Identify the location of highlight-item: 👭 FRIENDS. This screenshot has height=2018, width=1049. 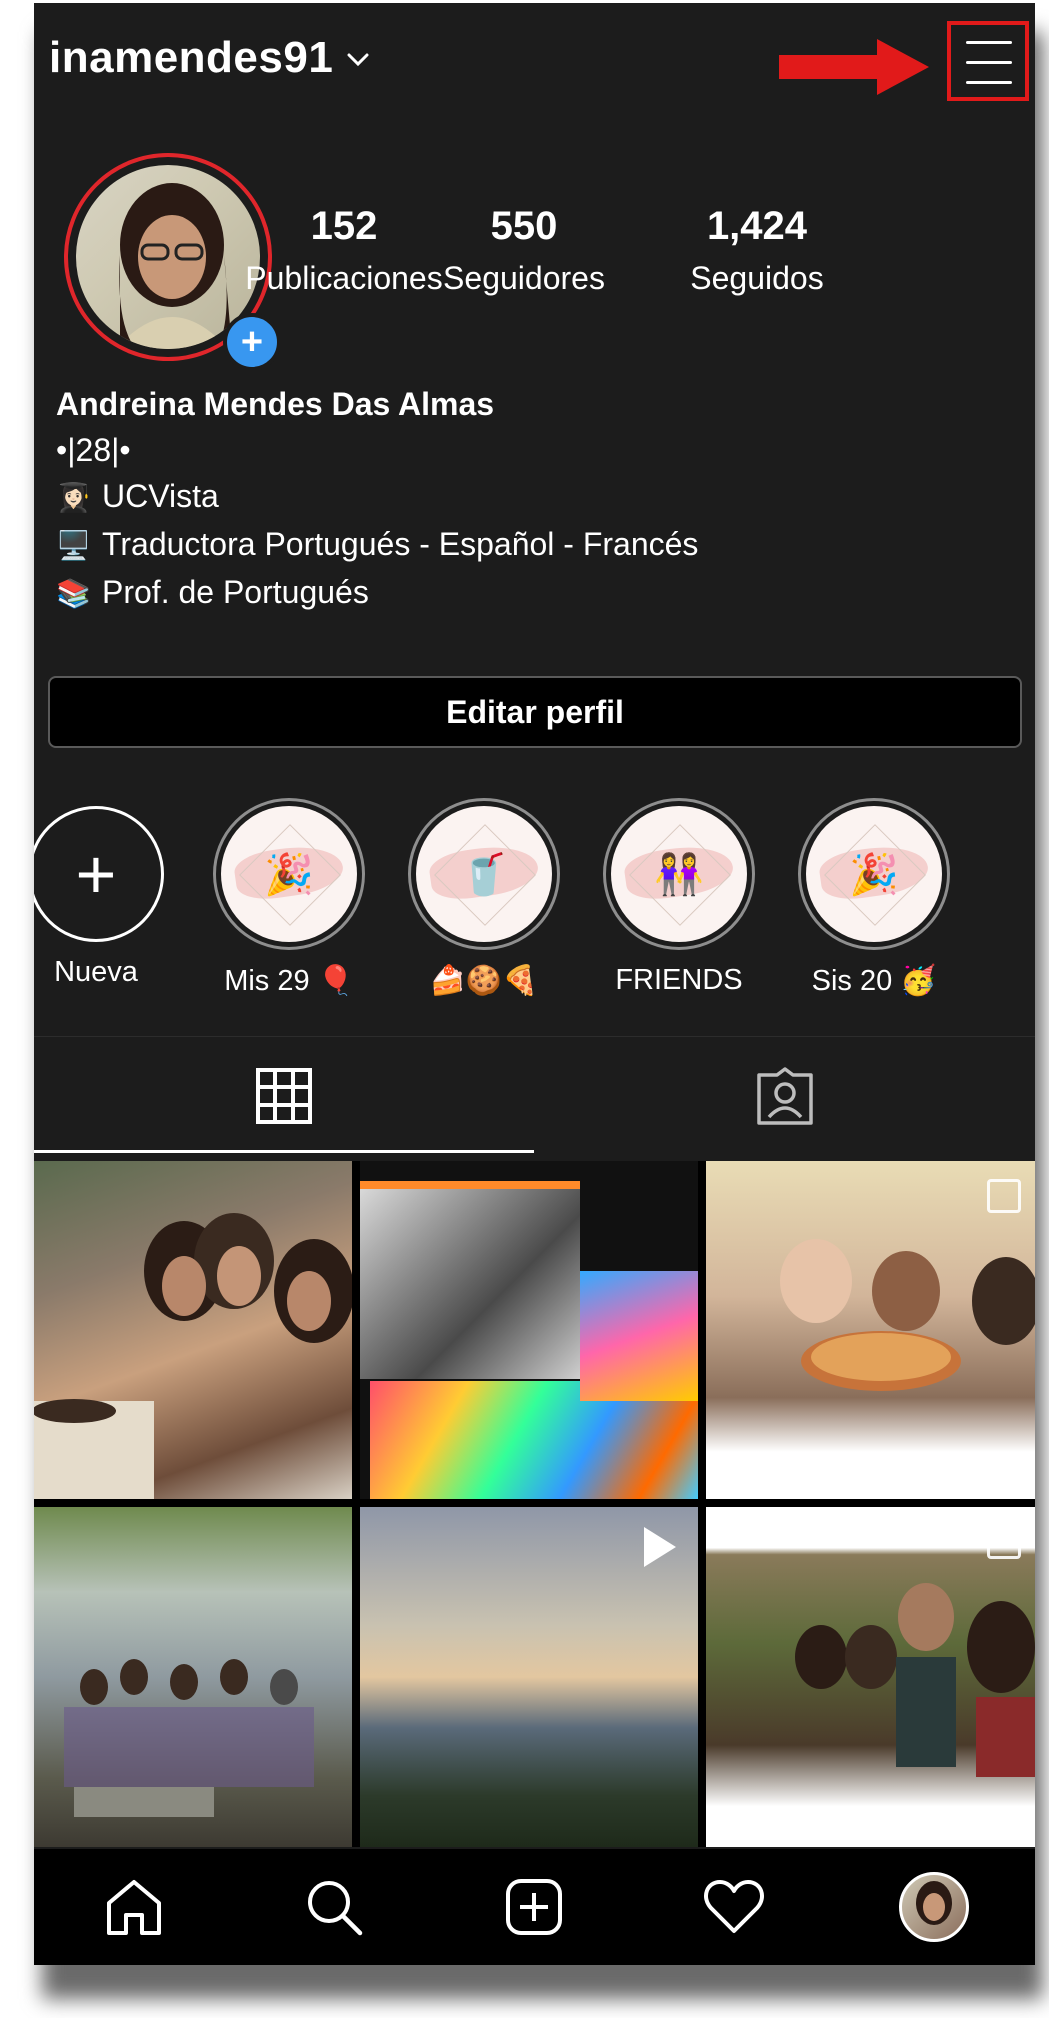
(679, 897).